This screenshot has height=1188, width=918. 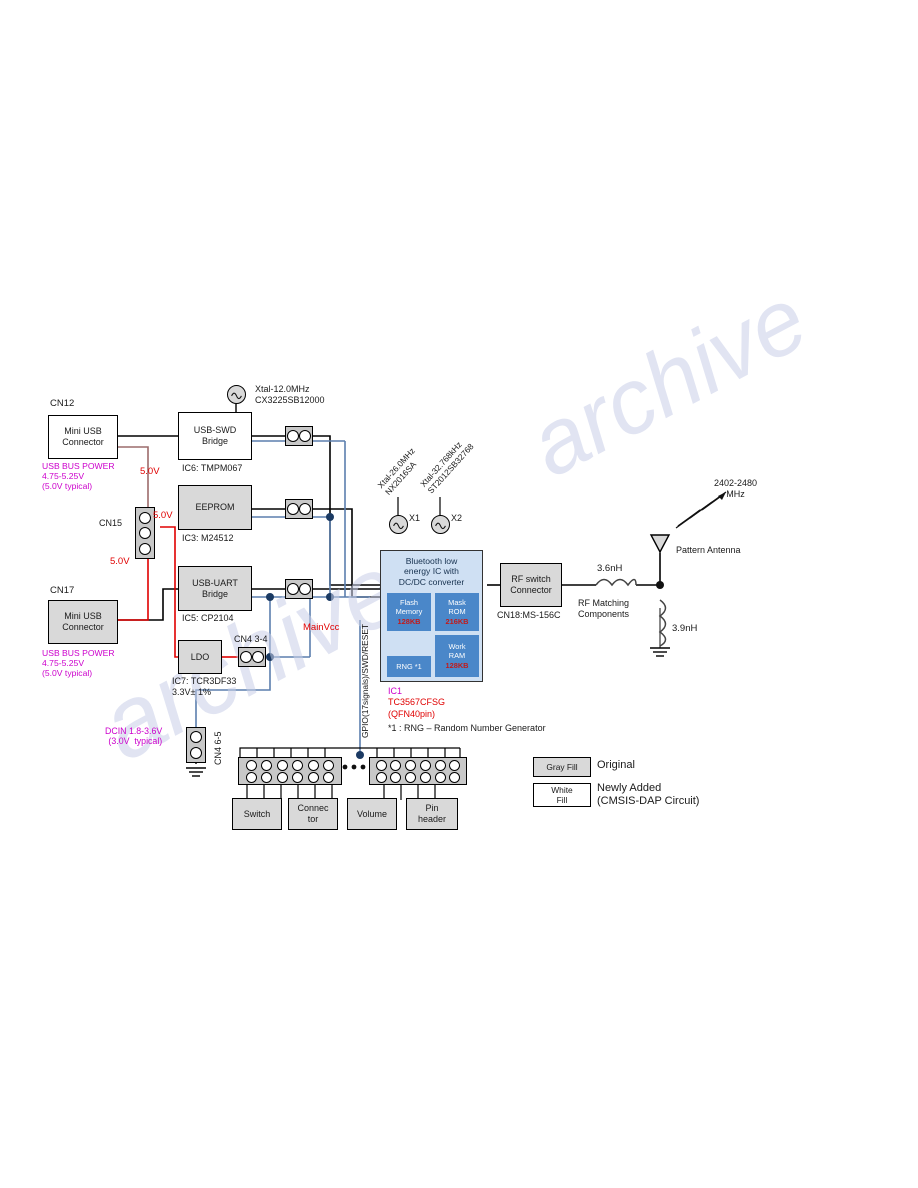 I want to click on legend-gray-text: Original, so click(x=616, y=765).